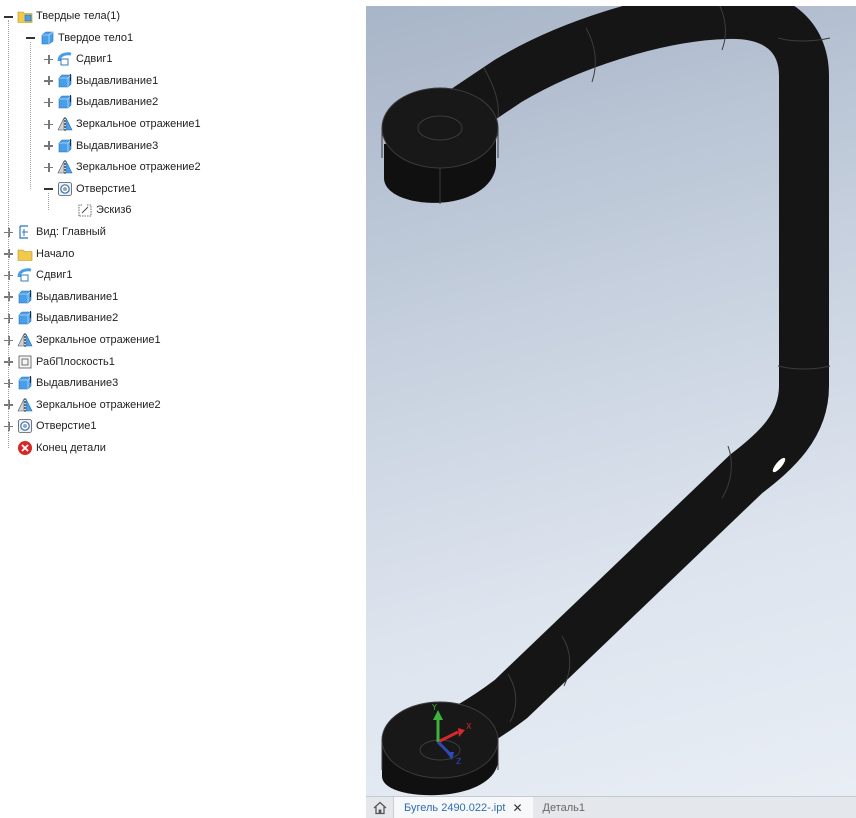  Describe the element at coordinates (55, 253) in the screenshot. I see `browser-node-label: Начало` at that location.